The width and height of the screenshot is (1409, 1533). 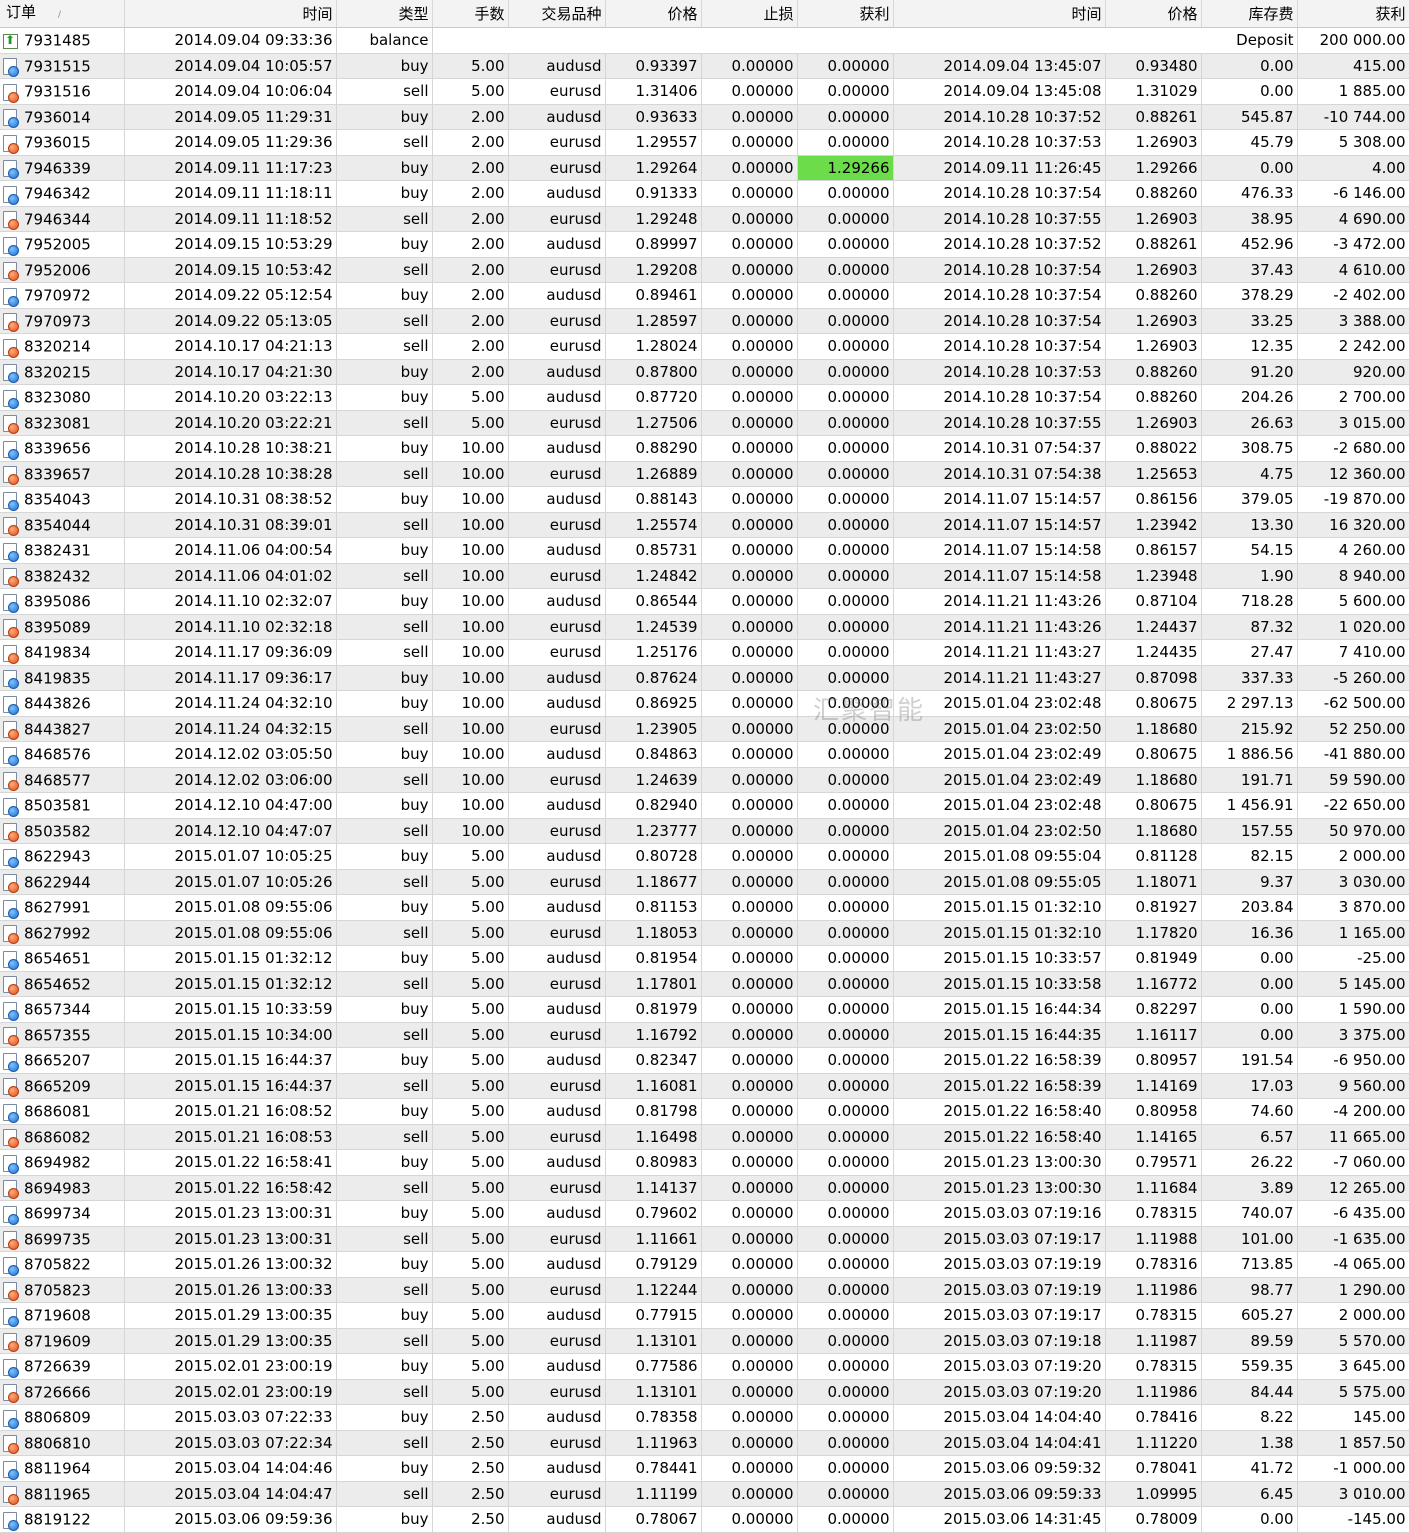 What do you see at coordinates (999, 14) in the screenshot?
I see `col-header-close-time: 时间` at bounding box center [999, 14].